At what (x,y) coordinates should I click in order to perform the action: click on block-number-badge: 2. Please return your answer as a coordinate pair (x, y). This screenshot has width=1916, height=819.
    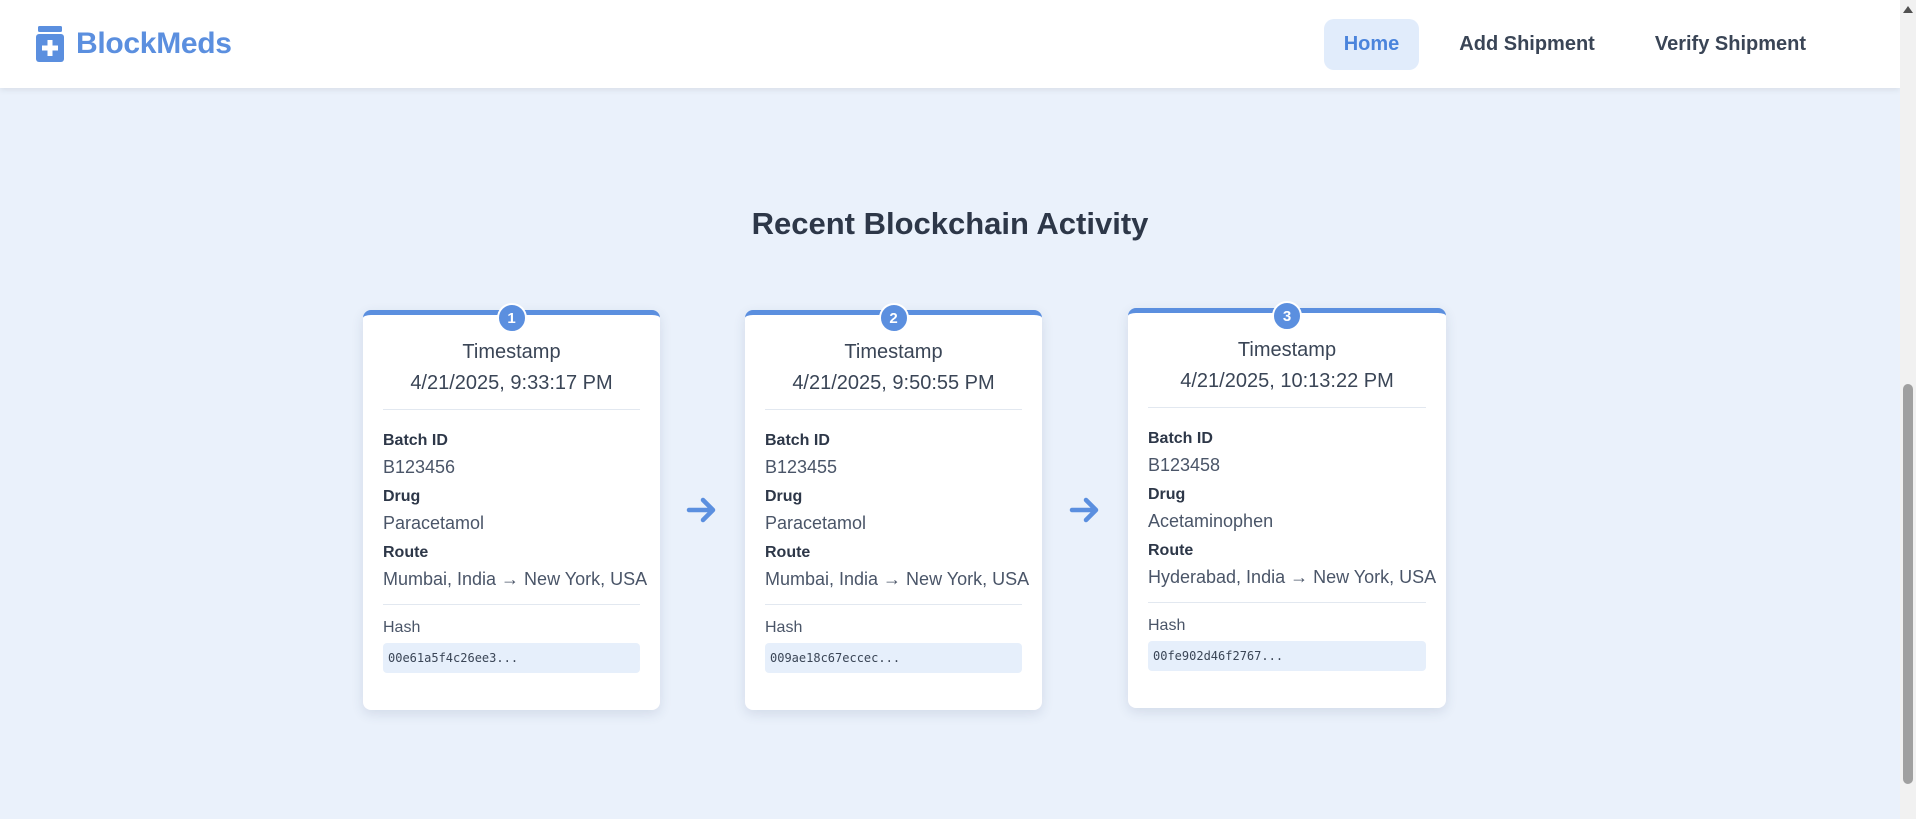
    Looking at the image, I should click on (893, 318).